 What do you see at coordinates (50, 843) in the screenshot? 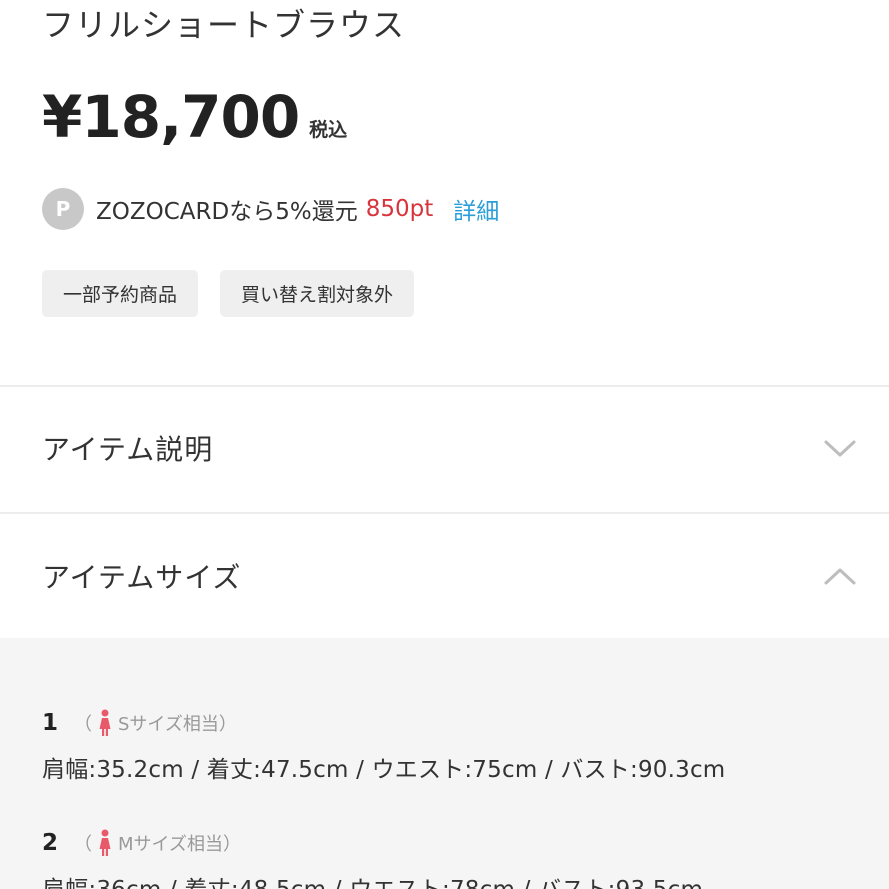
I see `size-number: 2` at bounding box center [50, 843].